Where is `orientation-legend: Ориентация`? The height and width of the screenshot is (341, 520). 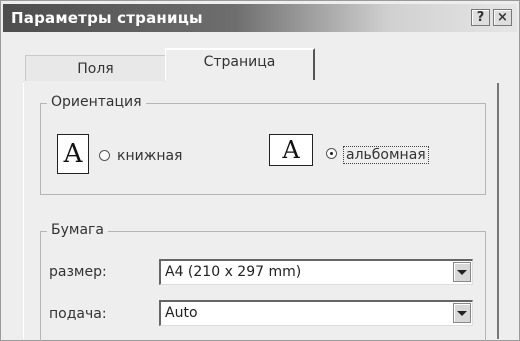 orientation-legend: Ориентация is located at coordinates (96, 102).